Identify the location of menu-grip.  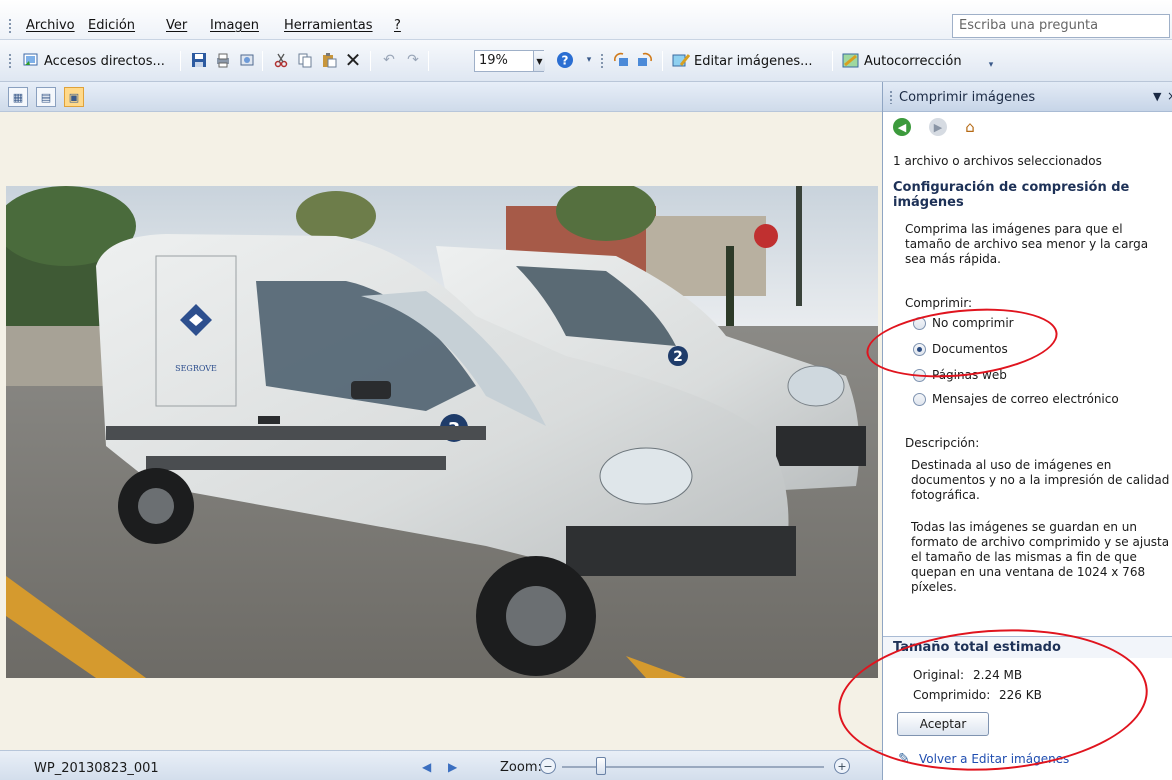
(10, 26).